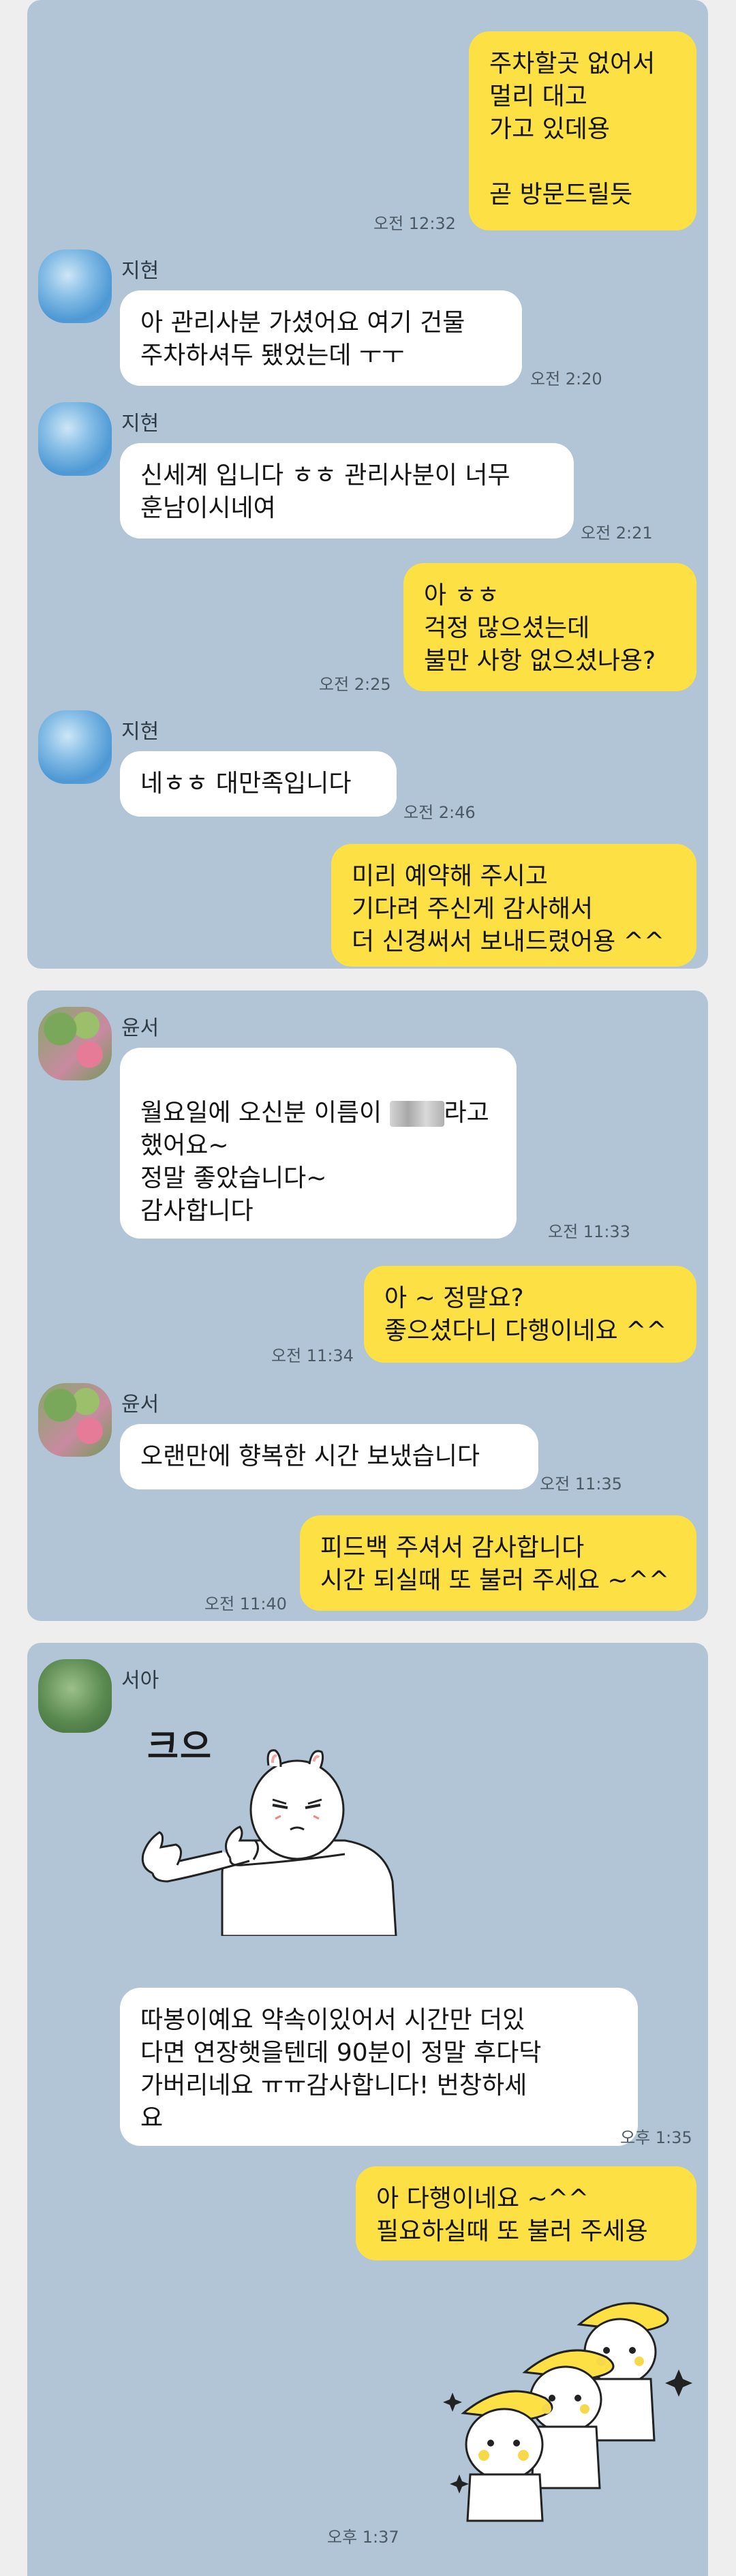 The width and height of the screenshot is (736, 2576). I want to click on received-message-bubble: 네ㅎㅎ 대만족입니다, so click(258, 784).